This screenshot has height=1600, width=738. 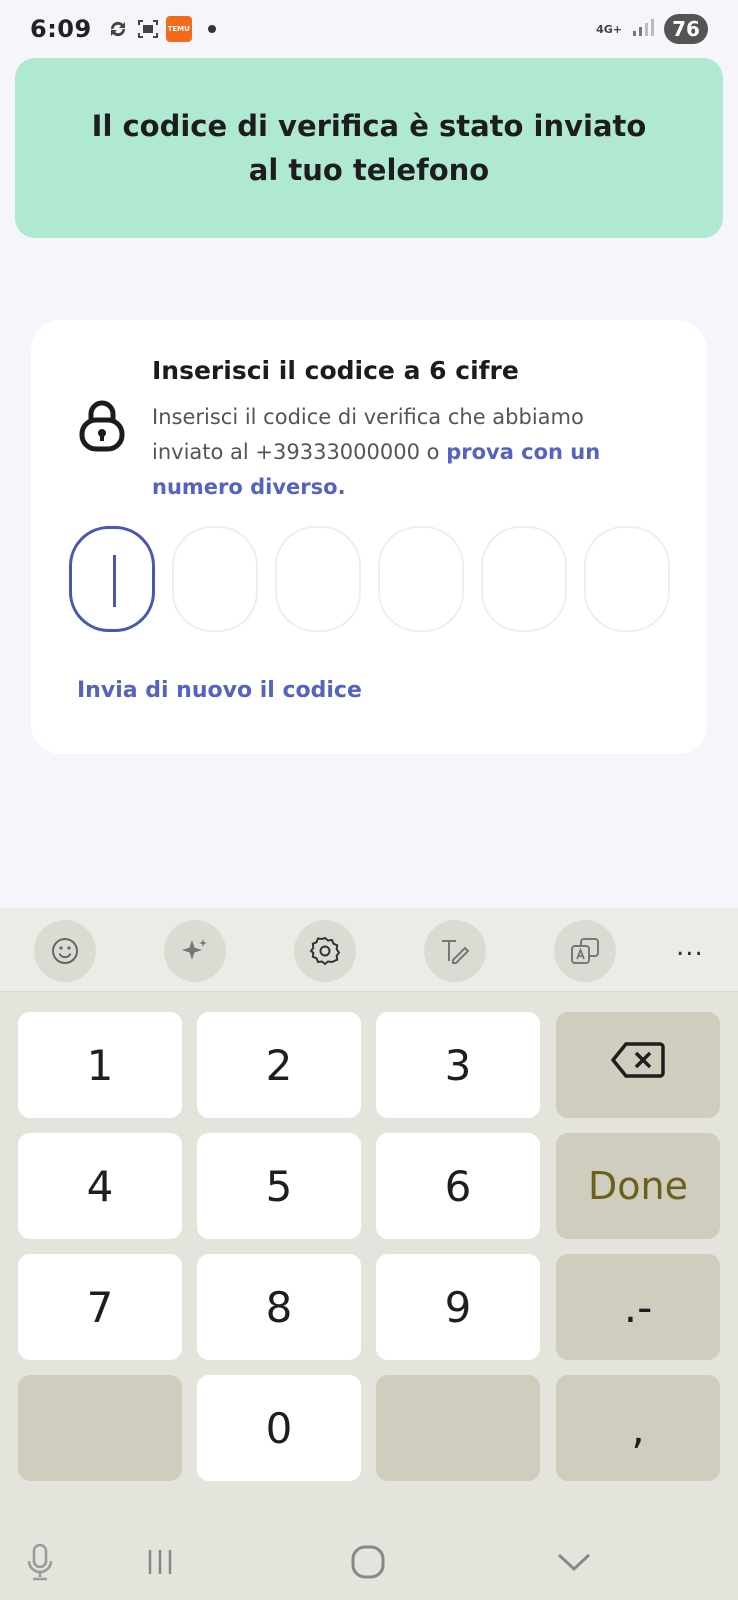 I want to click on battery-indicator: 76, so click(x=686, y=29).